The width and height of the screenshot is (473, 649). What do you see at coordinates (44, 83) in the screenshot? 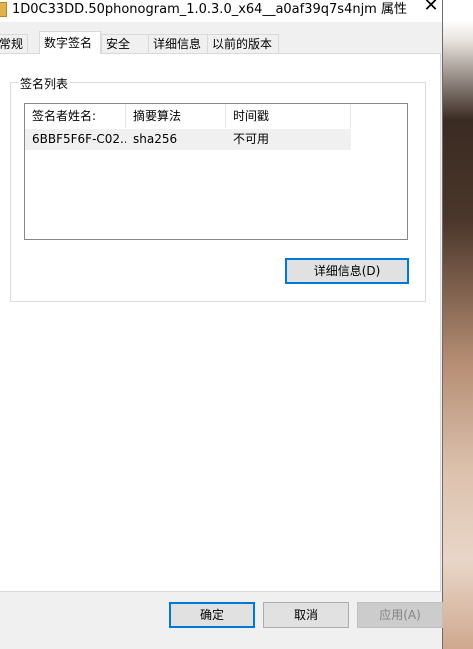
I see `signature-list-label: 签名列表` at bounding box center [44, 83].